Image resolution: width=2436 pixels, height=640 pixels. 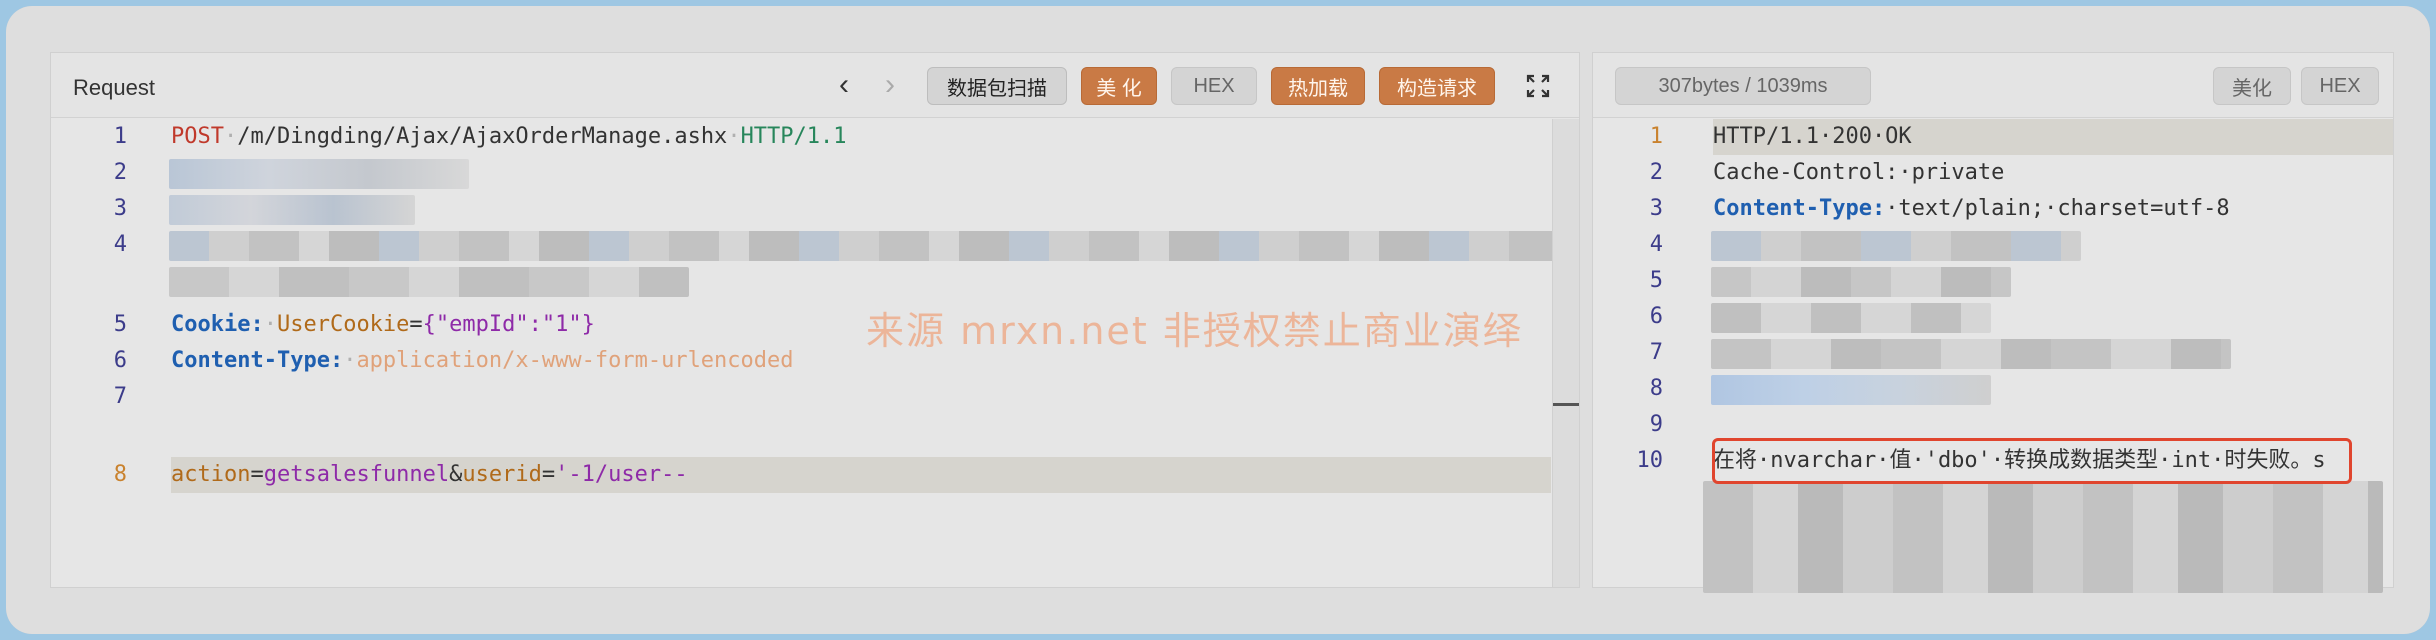 I want to click on expand-icon, so click(x=1538, y=86).